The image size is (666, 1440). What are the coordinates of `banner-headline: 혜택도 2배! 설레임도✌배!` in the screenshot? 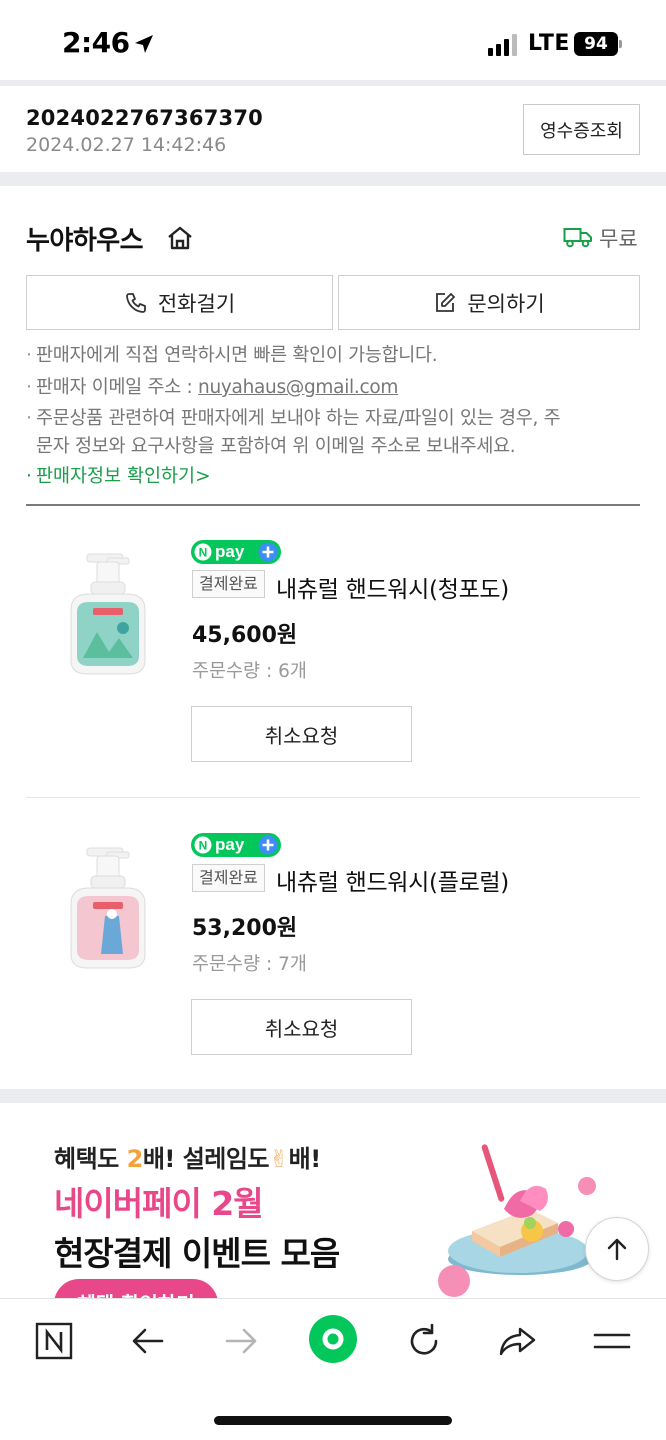 It's located at (187, 1159).